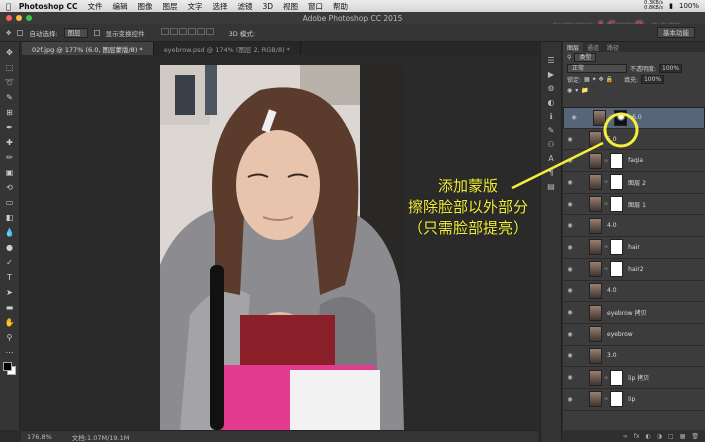 The height and width of the screenshot is (442, 705). I want to click on highlight-circle, so click(621, 130).